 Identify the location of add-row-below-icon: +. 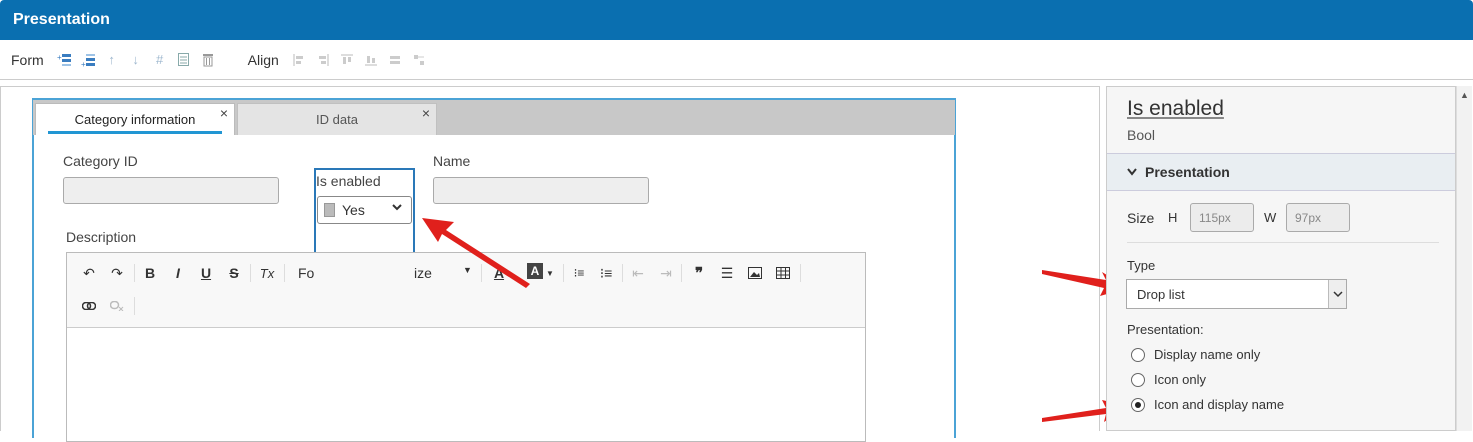
(88, 60).